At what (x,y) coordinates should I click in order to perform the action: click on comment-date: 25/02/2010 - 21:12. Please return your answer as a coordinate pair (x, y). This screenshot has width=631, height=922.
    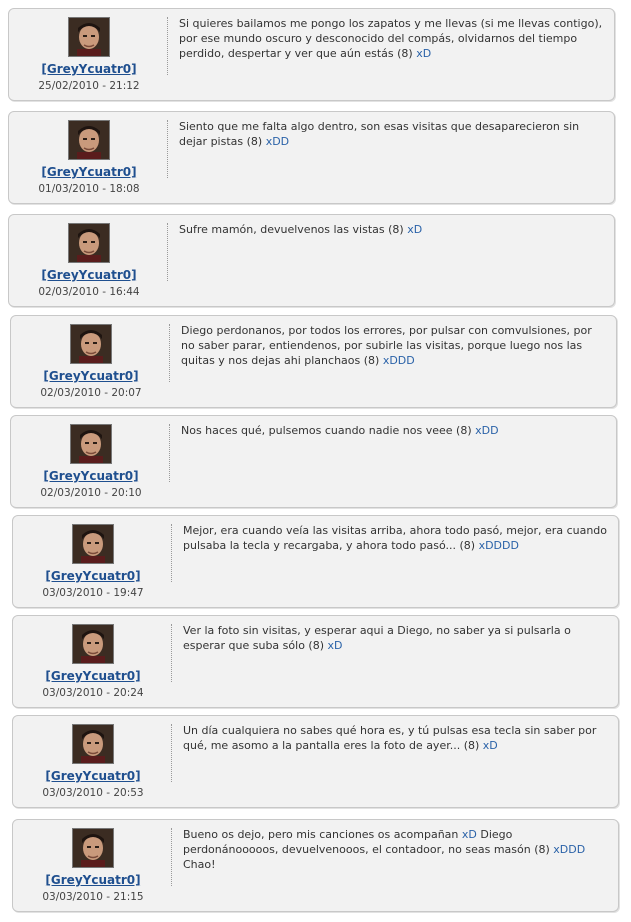
    Looking at the image, I should click on (89, 86).